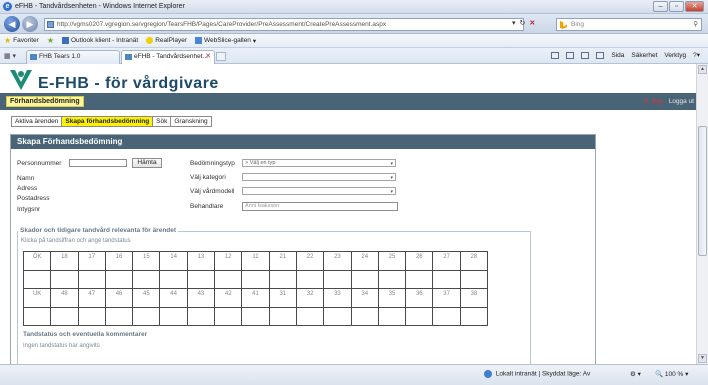 The width and height of the screenshot is (708, 385). I want to click on feeds-icon, so click(570, 55).